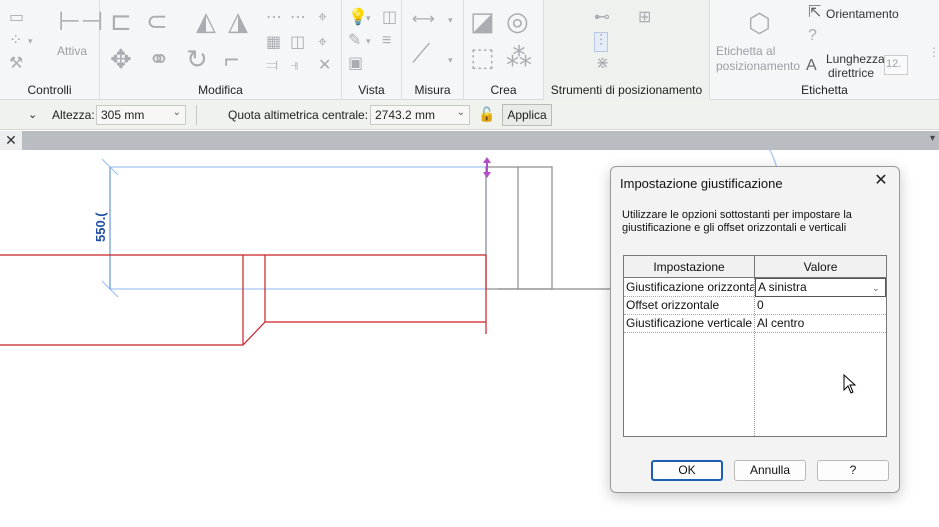  I want to click on justification-icon: ⫶, so click(601, 42).